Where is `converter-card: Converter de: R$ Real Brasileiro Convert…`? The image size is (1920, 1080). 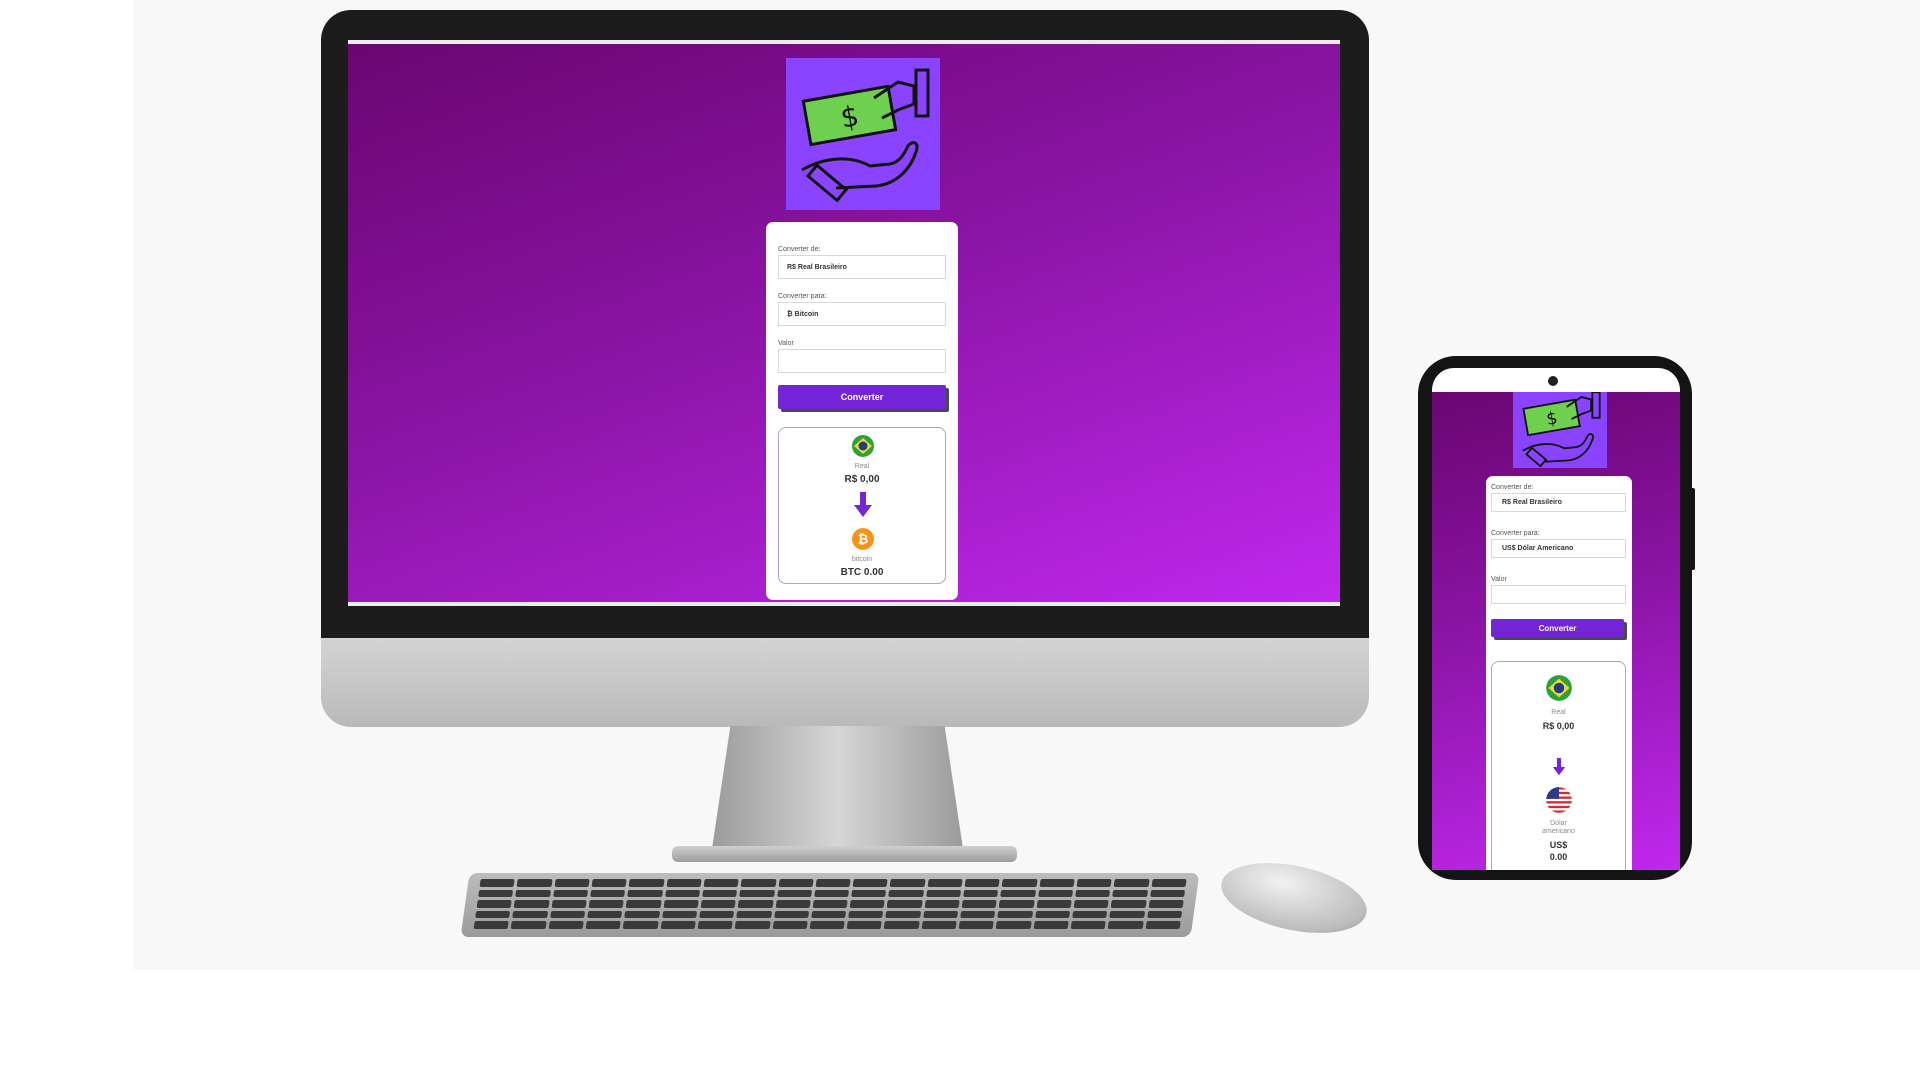
converter-card: Converter de: R$ Real Brasileiro Convert… is located at coordinates (862, 411).